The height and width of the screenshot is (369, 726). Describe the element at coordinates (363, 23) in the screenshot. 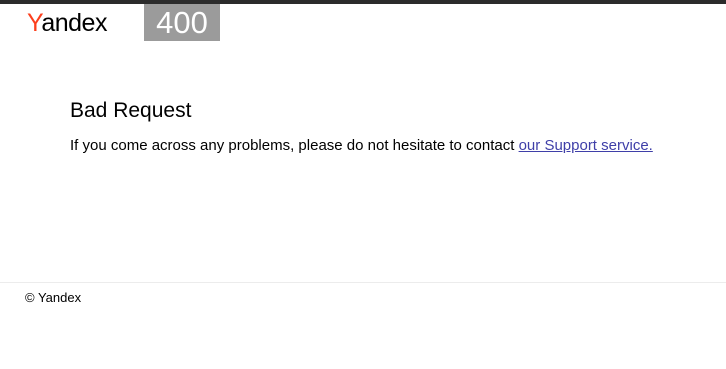

I see `header: Yandex 400` at that location.